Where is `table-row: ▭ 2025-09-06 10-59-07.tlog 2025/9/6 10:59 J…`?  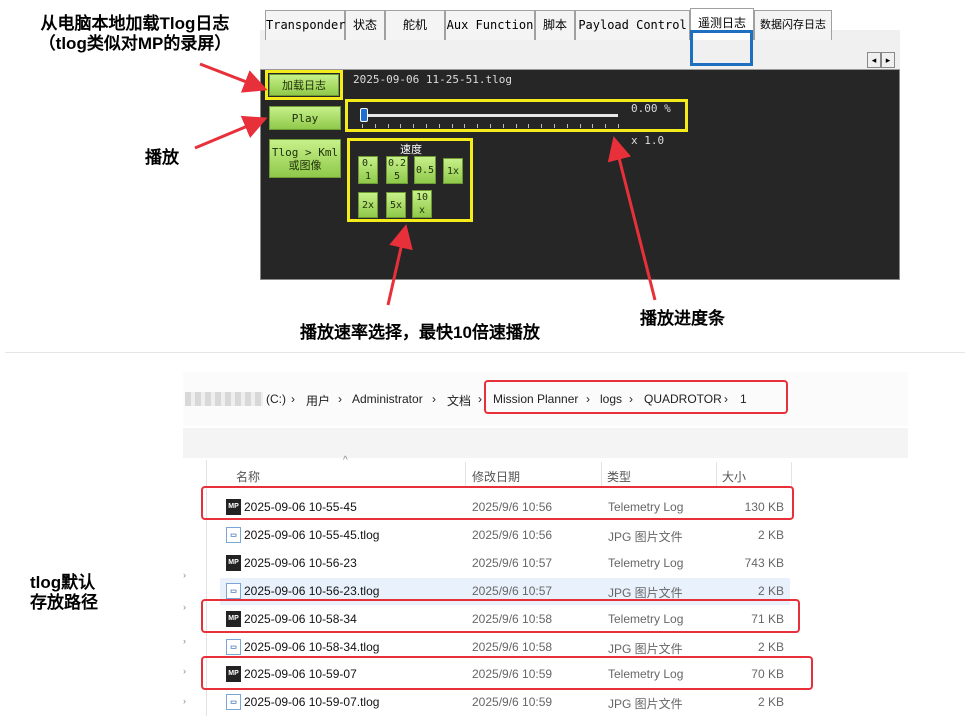 table-row: ▭ 2025-09-06 10-59-07.tlog 2025/9/6 10:59 J… is located at coordinates (505, 702).